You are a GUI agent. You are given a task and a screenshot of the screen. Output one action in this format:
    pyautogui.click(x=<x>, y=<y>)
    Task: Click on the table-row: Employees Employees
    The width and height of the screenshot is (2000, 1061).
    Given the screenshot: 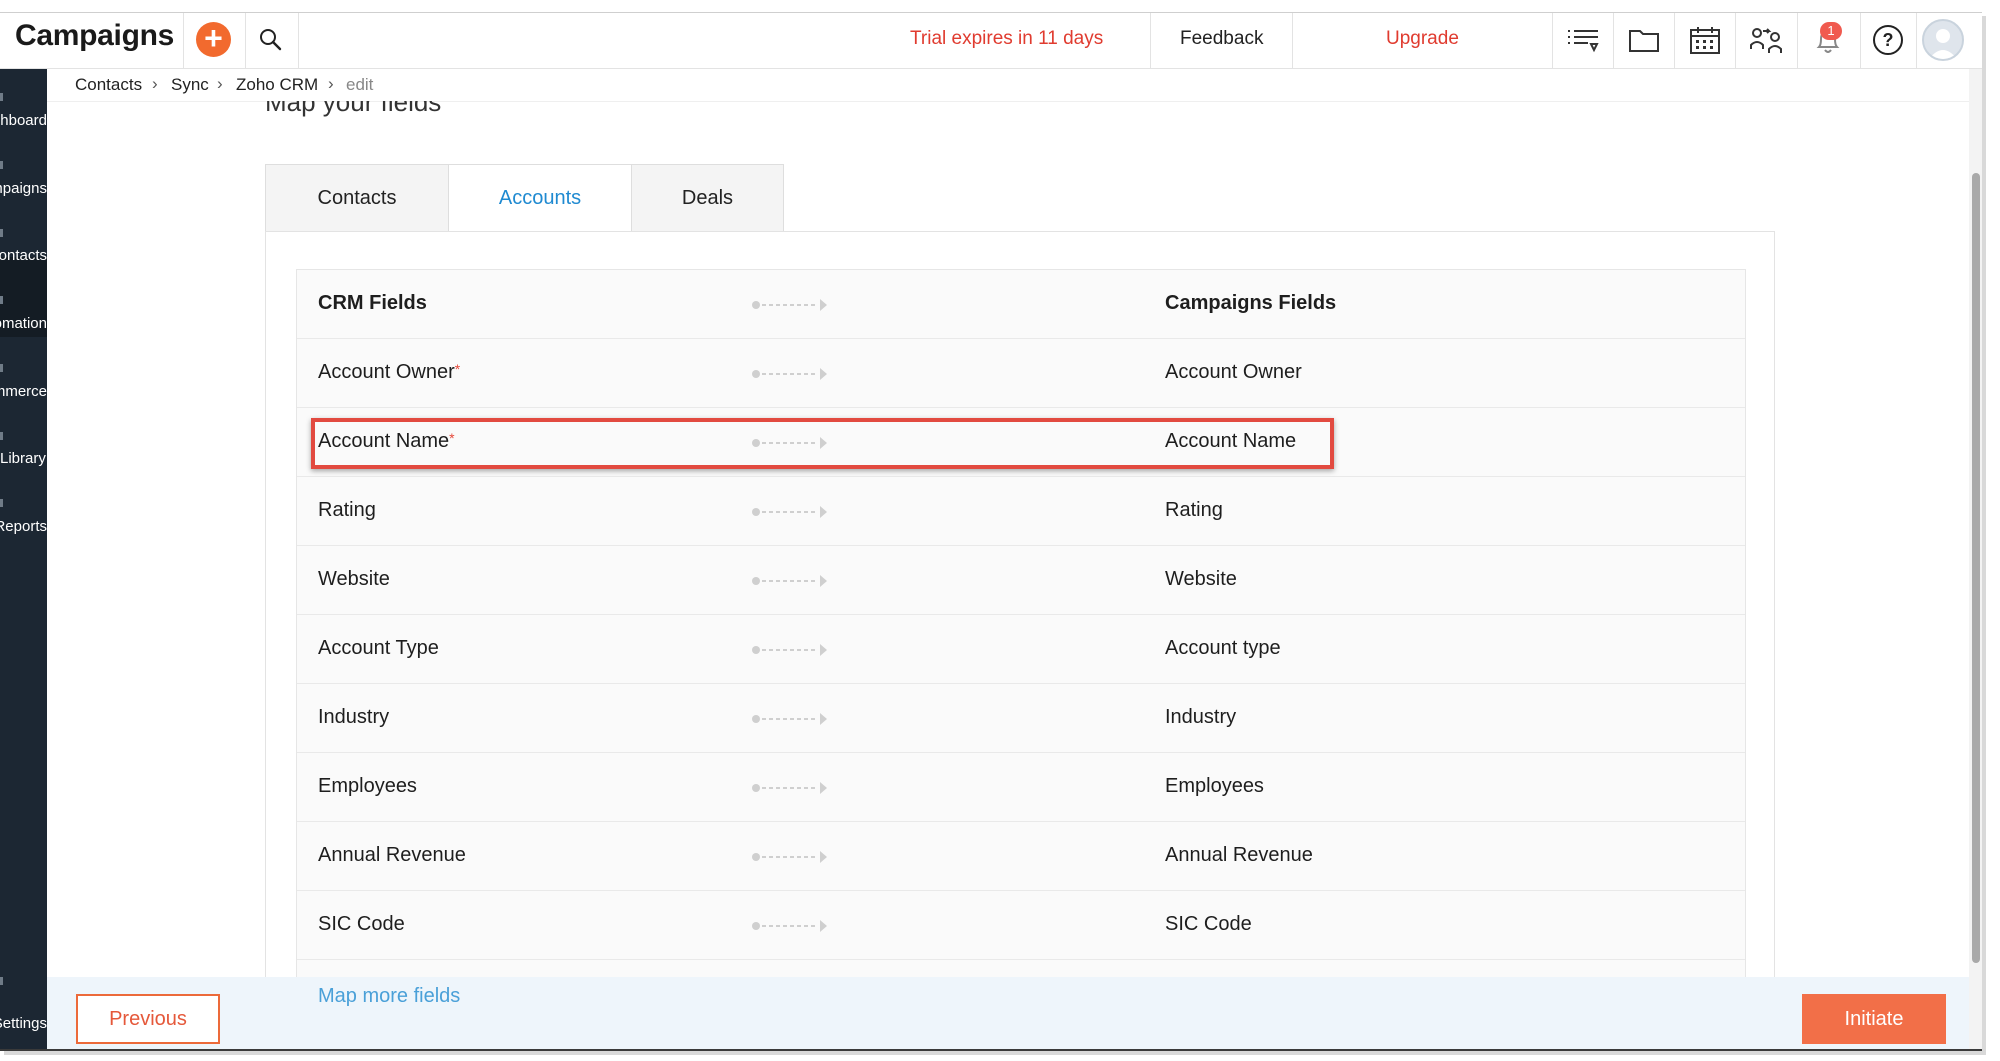 What is the action you would take?
    pyautogui.click(x=1021, y=787)
    